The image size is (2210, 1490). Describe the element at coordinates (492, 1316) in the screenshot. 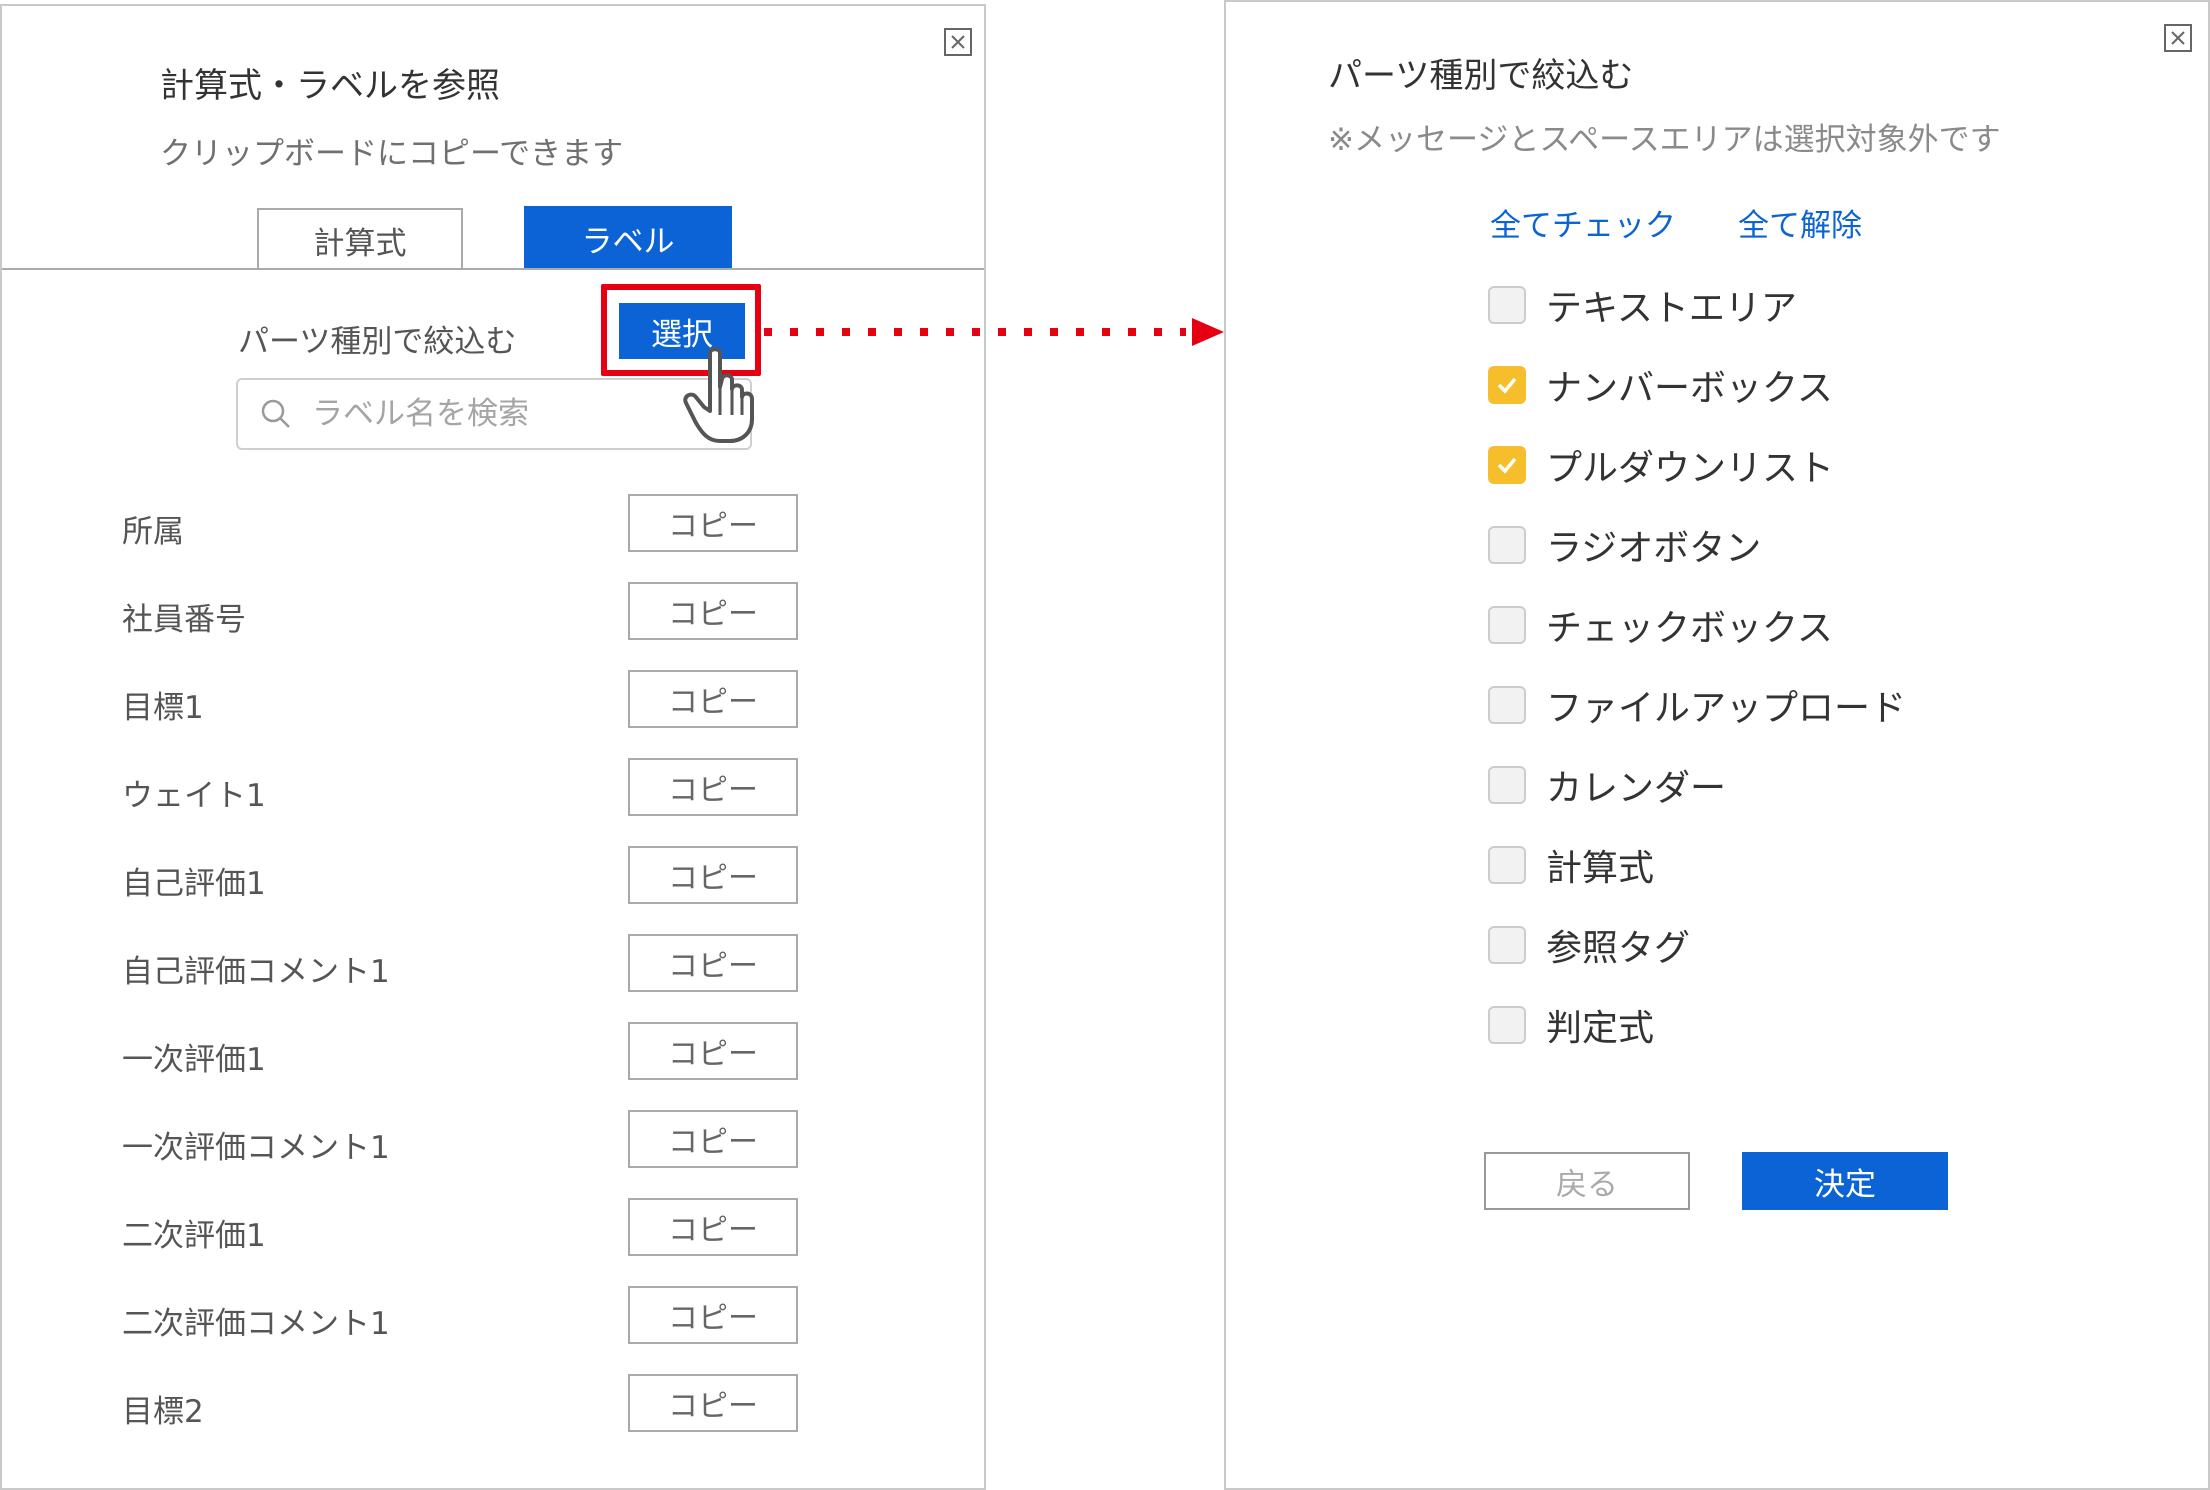

I see `list-item: 二次評価コメント1 コピー` at that location.